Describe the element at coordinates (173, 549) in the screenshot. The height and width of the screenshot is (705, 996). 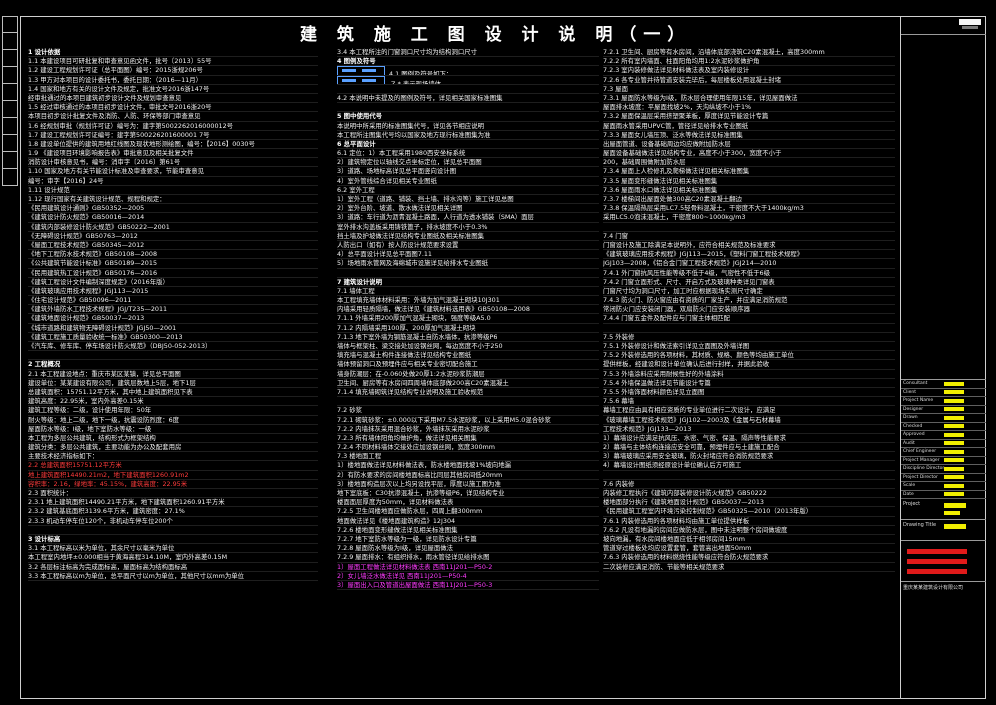
I see `note-line: 3.1 本工程标高以米为单位，其余尺寸以毫米为单位` at that location.